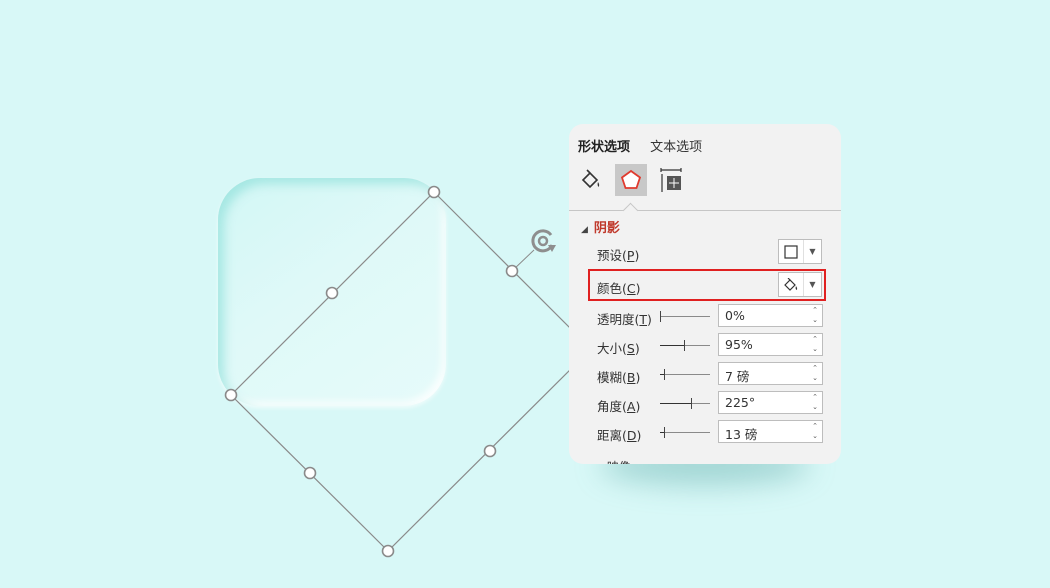  Describe the element at coordinates (618, 255) in the screenshot. I see `preset-label: 预设(P)` at that location.